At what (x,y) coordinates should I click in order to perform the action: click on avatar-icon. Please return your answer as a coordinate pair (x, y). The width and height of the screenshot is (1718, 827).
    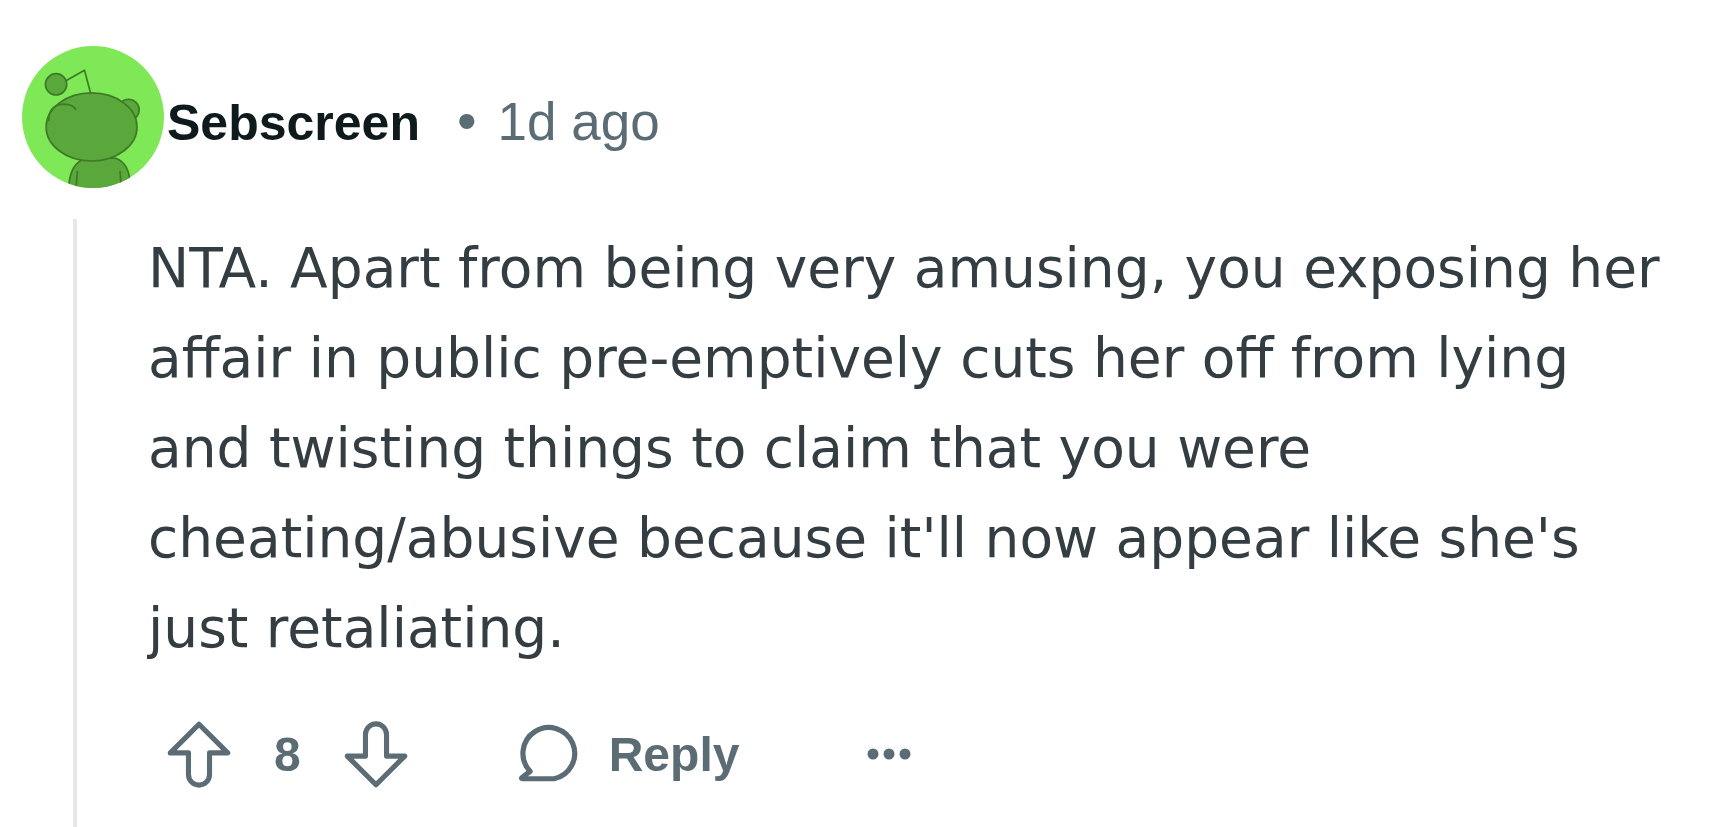
    Looking at the image, I should click on (93, 117).